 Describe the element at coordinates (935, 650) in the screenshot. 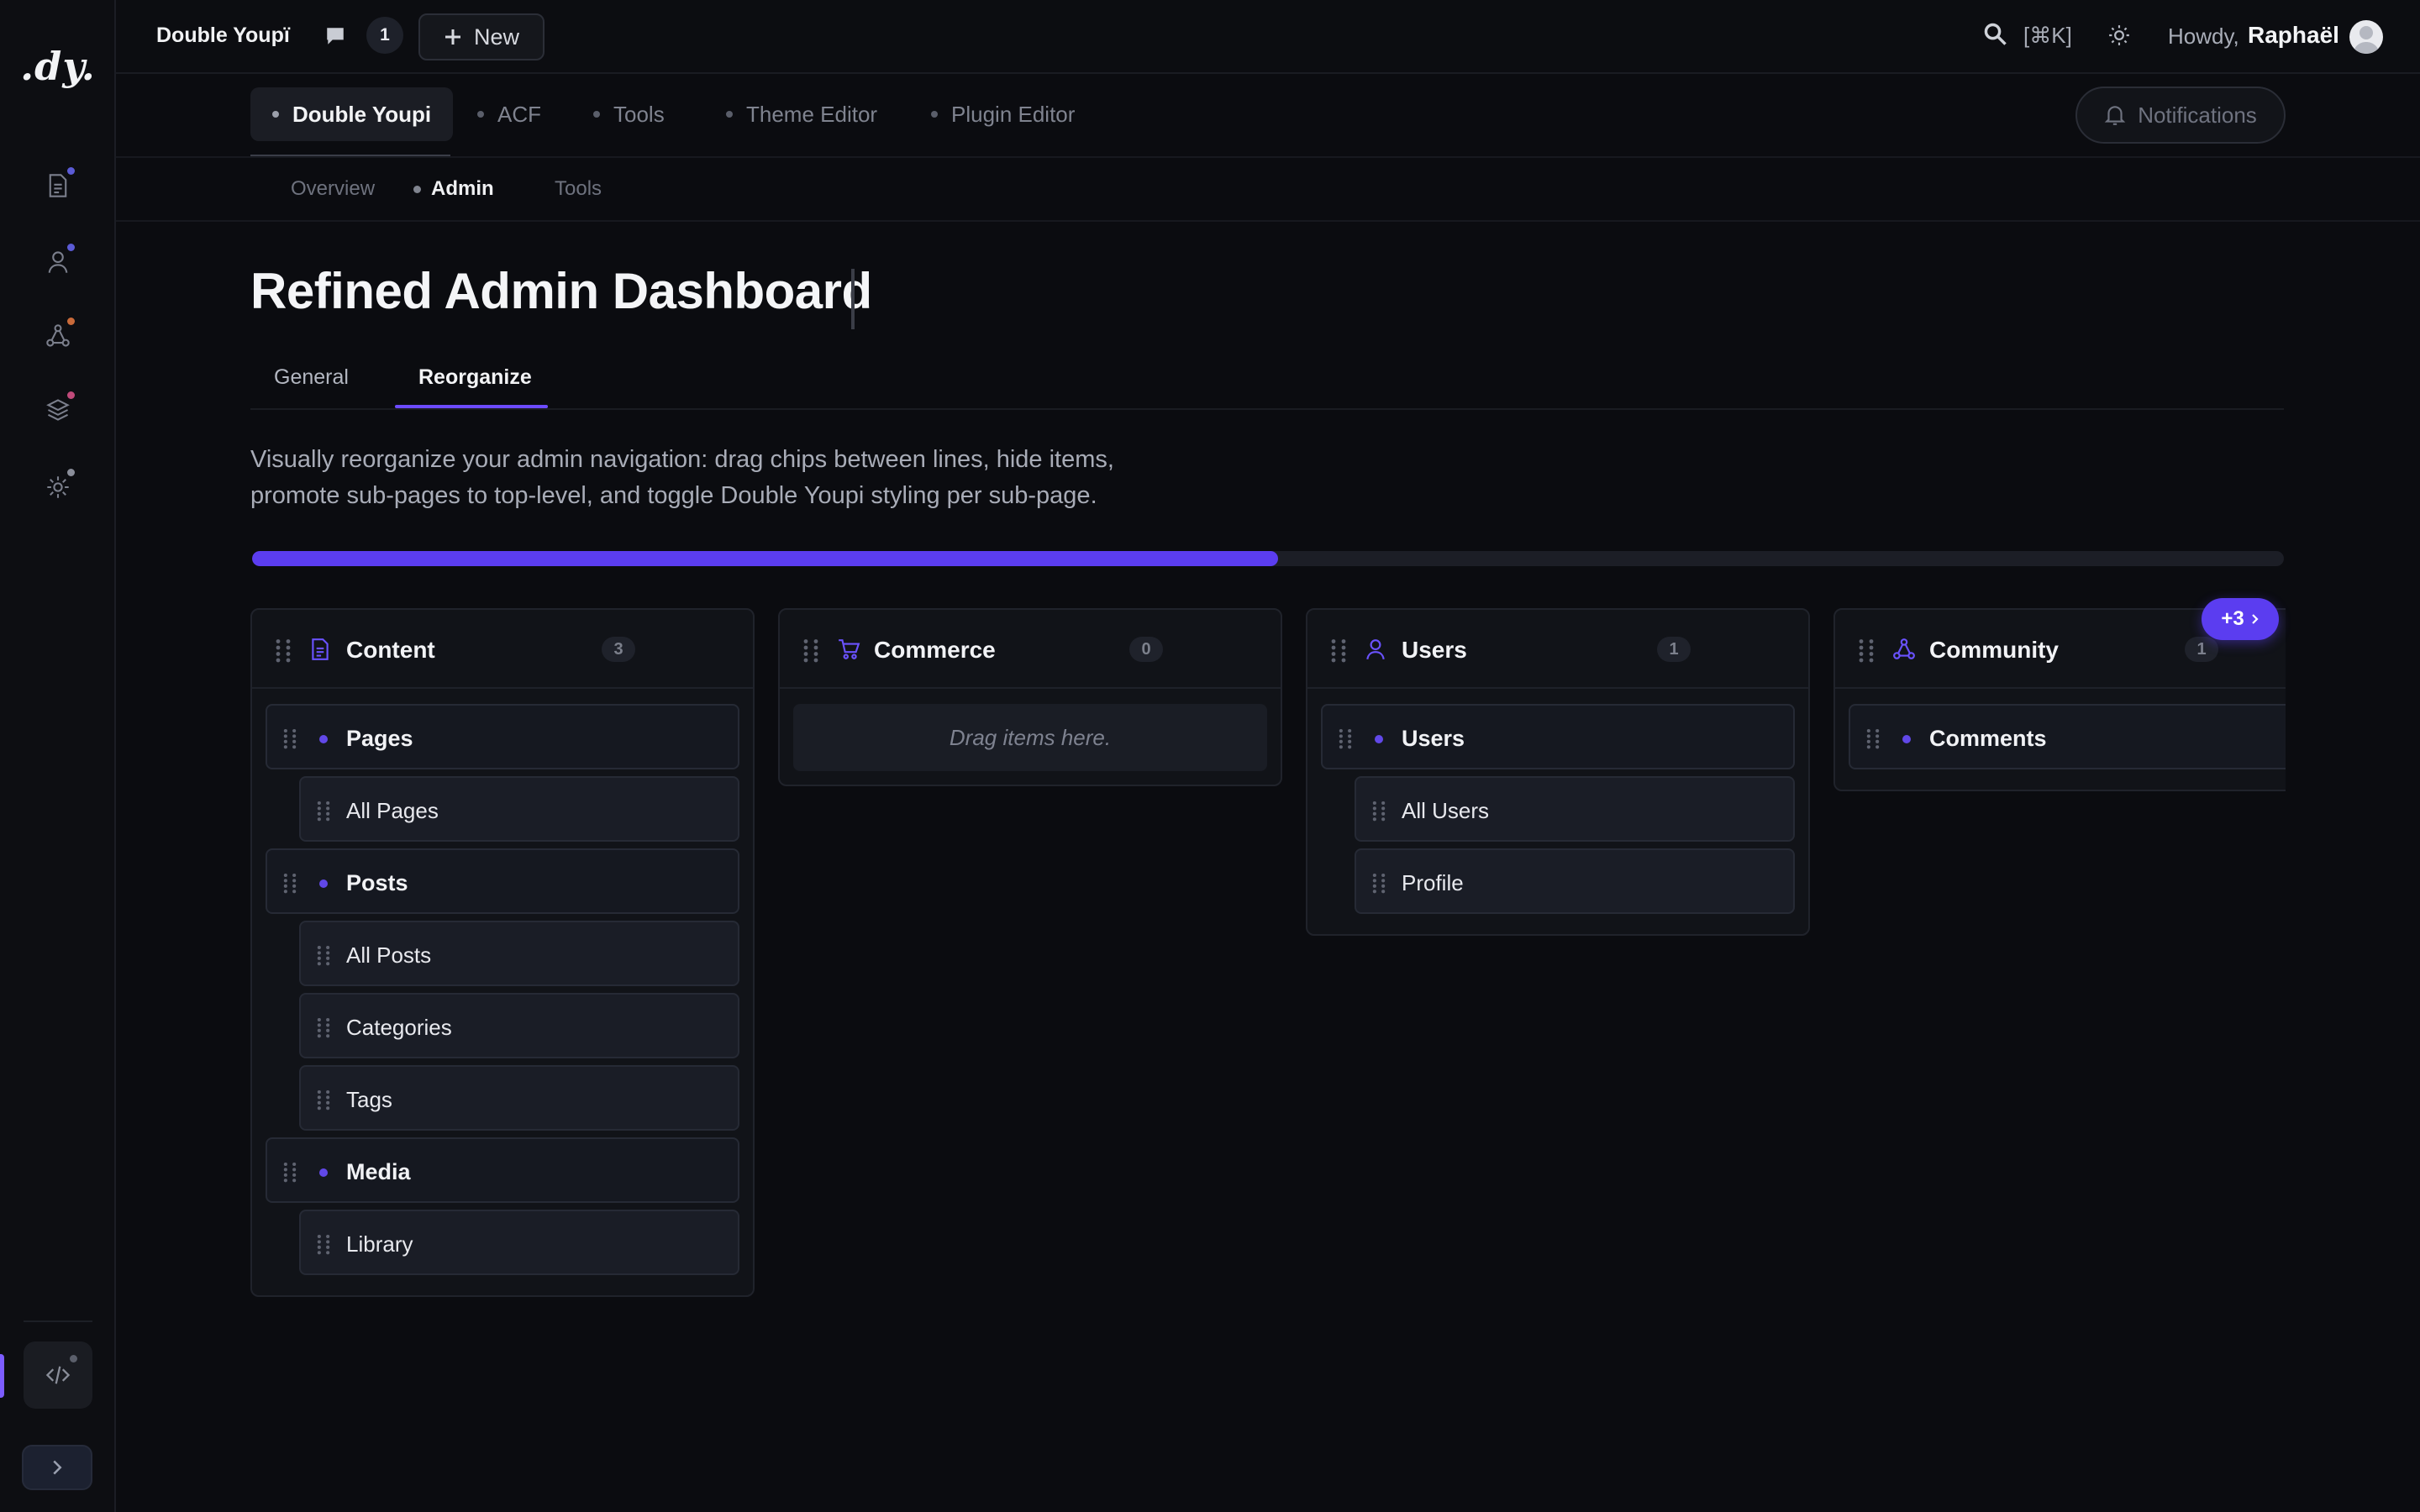

I see `column-title: Commerce` at that location.